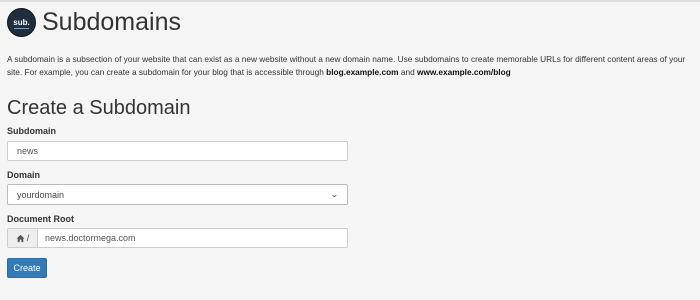 Image resolution: width=700 pixels, height=300 pixels. Describe the element at coordinates (28, 151) in the screenshot. I see `subdomain-input-value: news` at that location.